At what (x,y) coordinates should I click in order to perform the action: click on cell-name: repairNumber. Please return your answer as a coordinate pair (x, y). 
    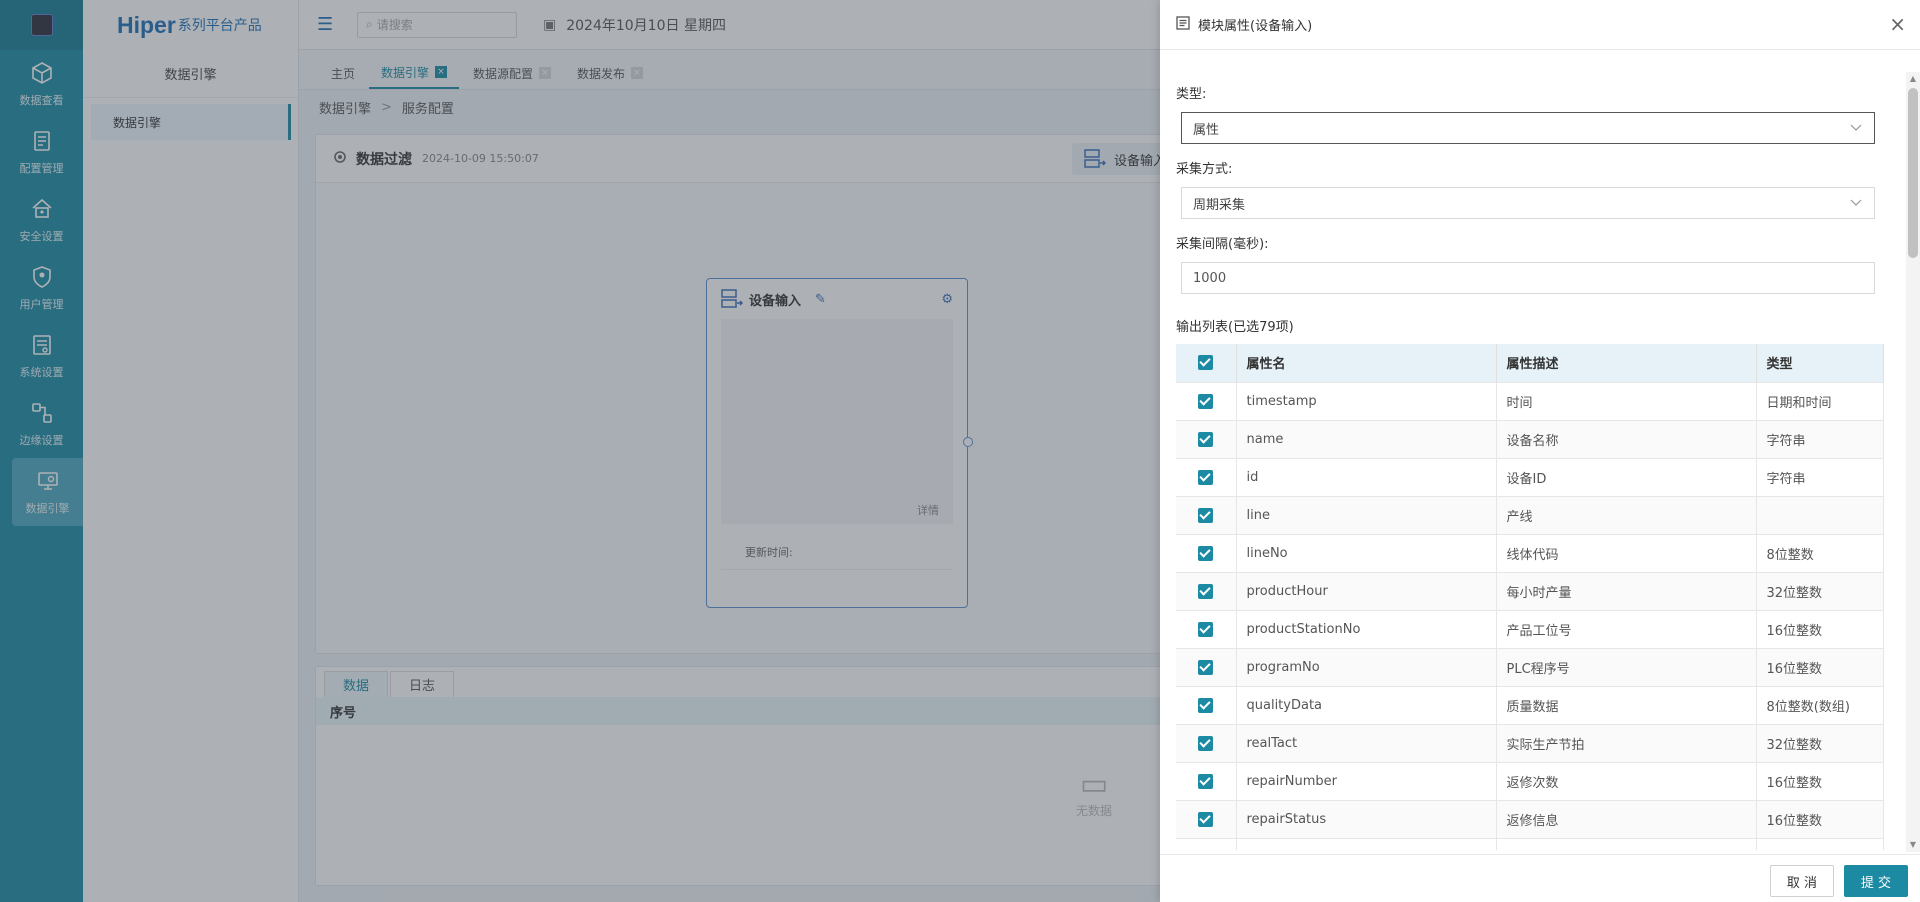
    Looking at the image, I should click on (1366, 780).